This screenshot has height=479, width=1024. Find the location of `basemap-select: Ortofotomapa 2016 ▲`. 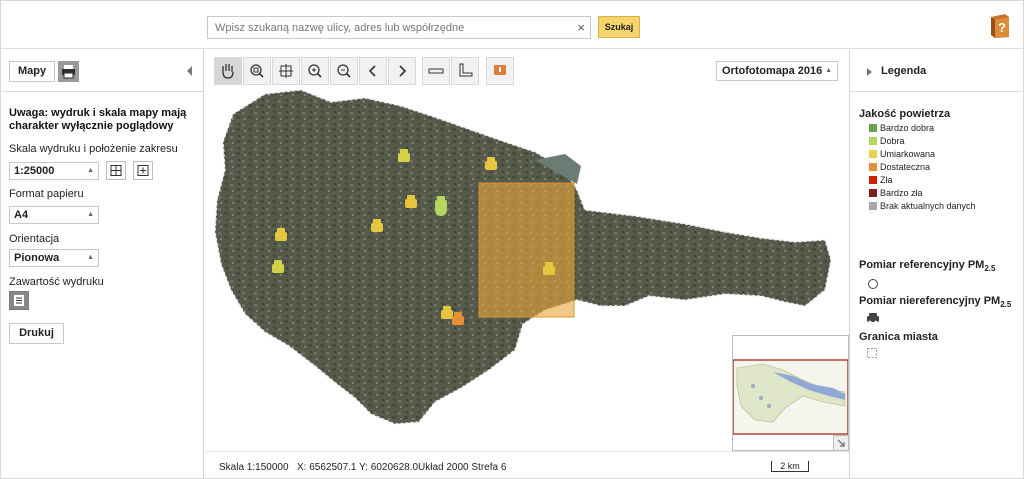

basemap-select: Ortofotomapa 2016 ▲ is located at coordinates (777, 71).